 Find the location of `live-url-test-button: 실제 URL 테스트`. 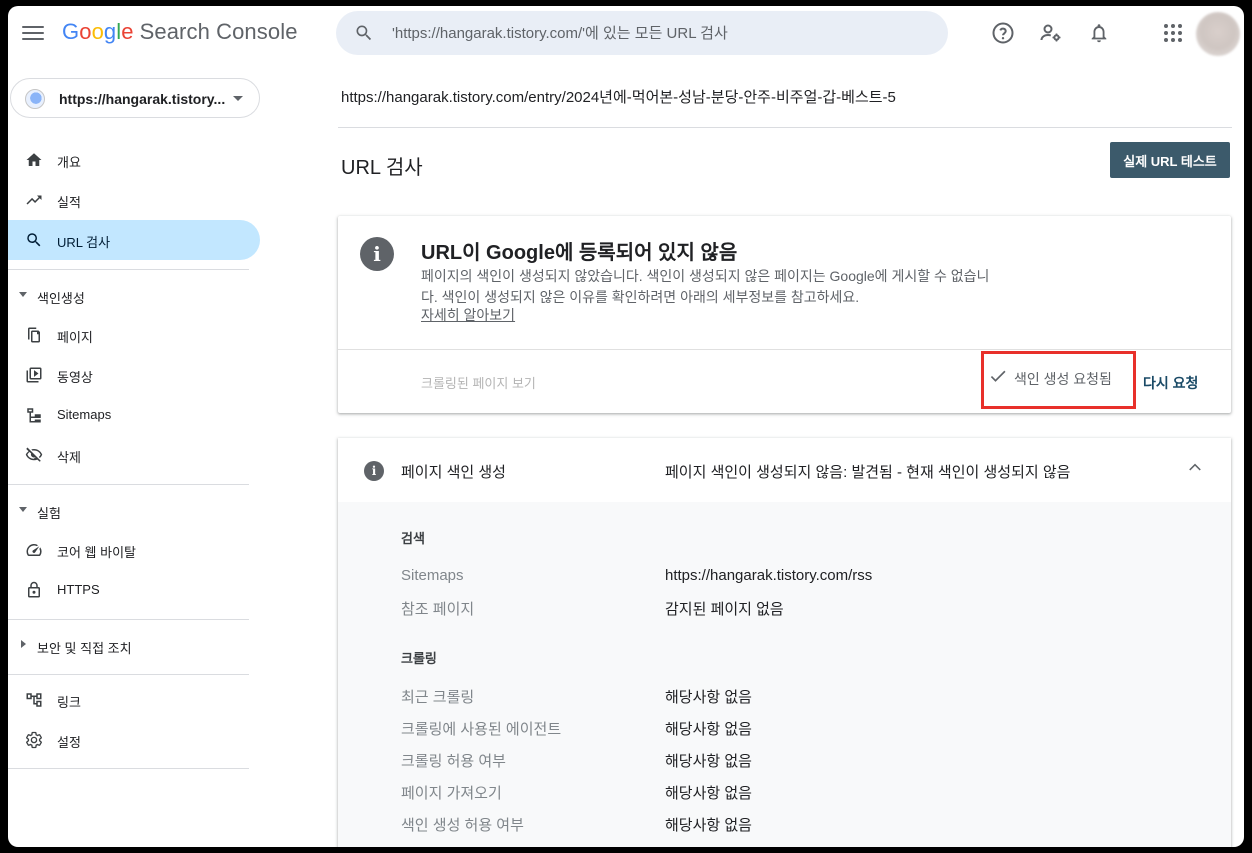

live-url-test-button: 실제 URL 테스트 is located at coordinates (1170, 160).